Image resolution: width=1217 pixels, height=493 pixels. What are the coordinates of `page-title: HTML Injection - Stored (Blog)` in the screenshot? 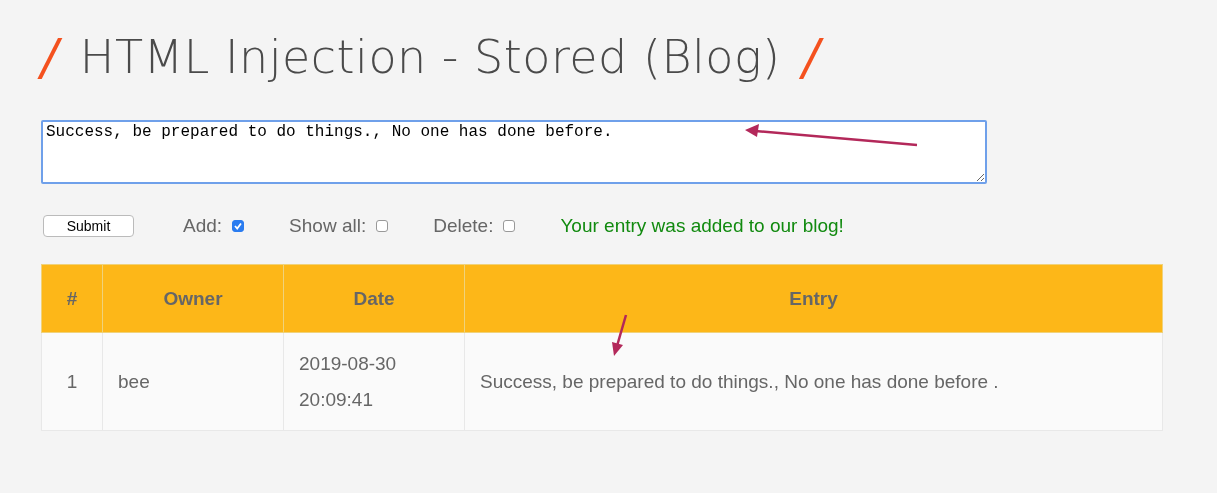 It's located at (430, 57).